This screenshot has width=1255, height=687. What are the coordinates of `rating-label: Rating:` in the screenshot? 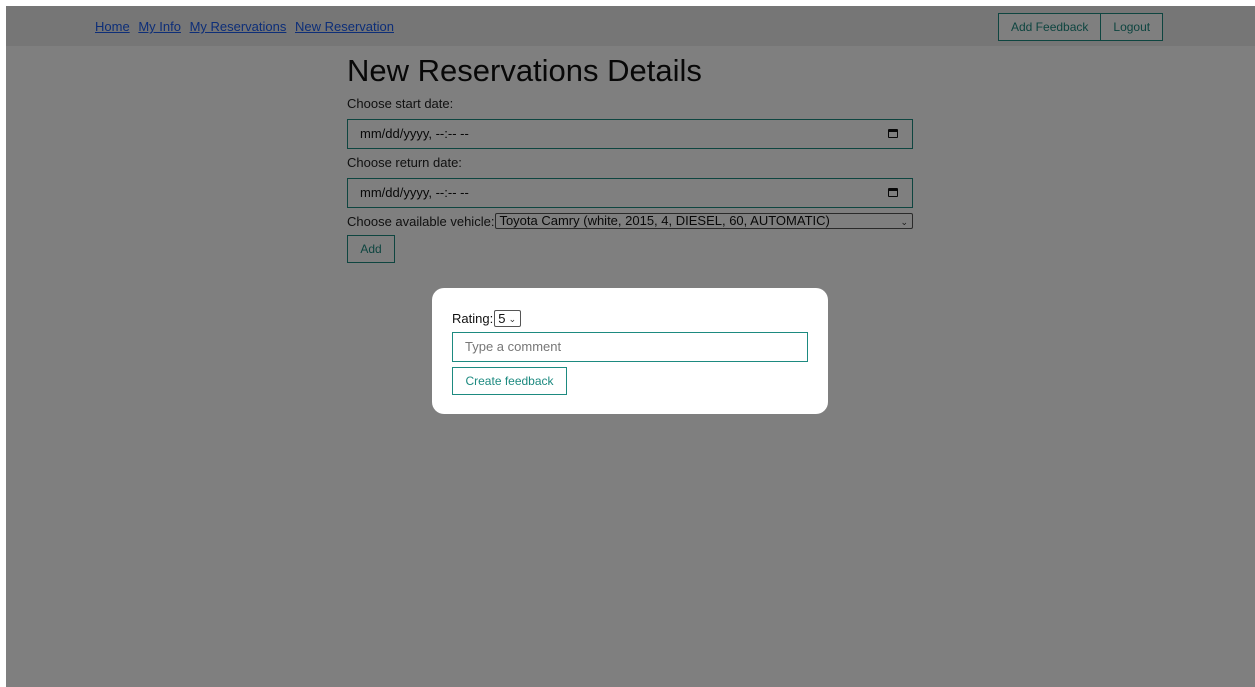 It's located at (473, 318).